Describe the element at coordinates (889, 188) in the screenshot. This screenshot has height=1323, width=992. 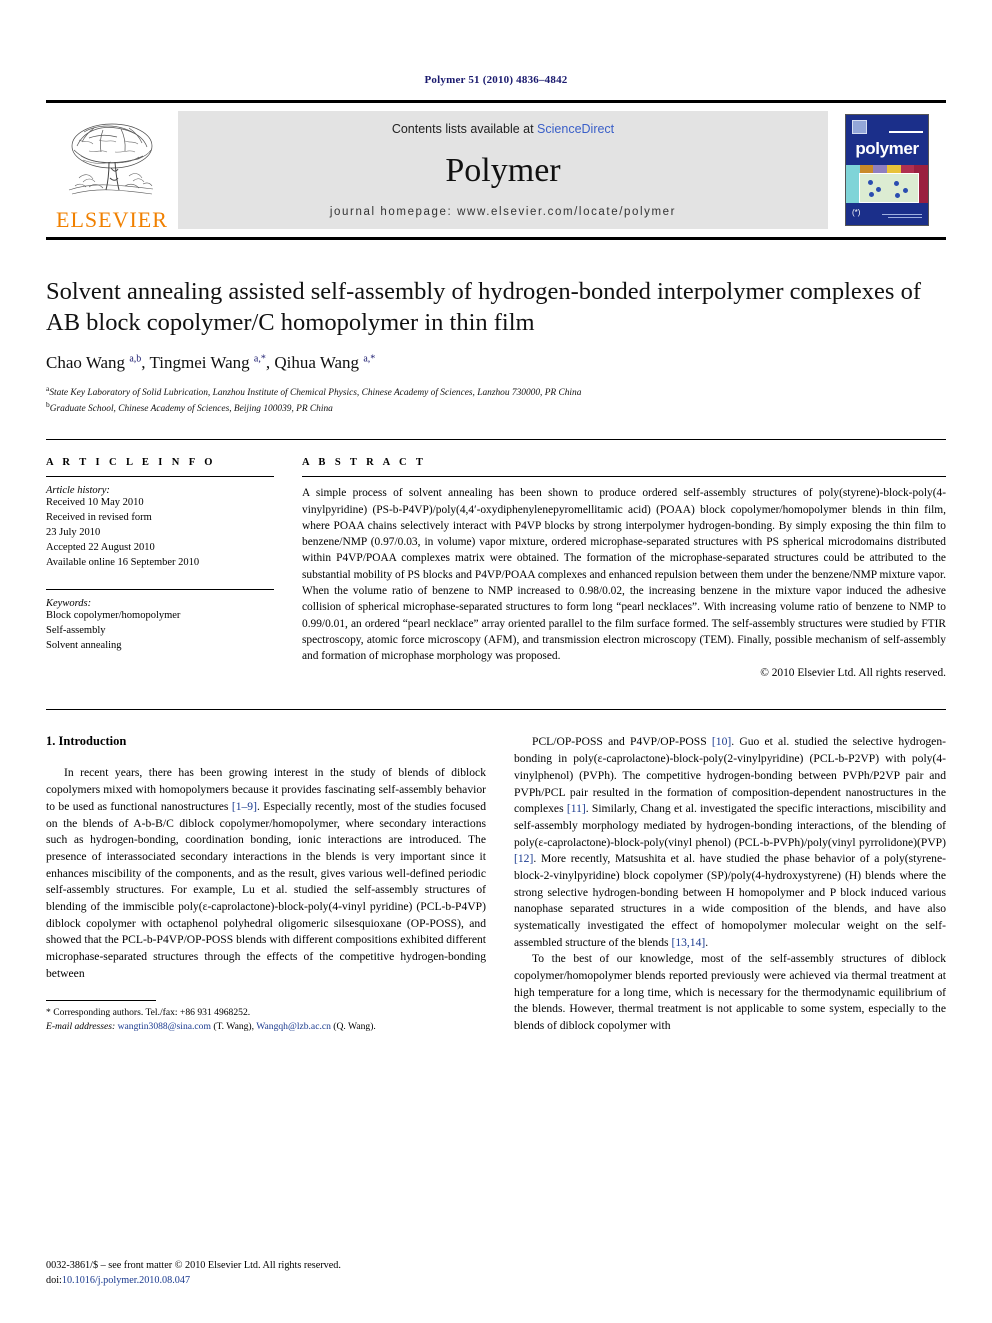
I see `cover-inset-diagram` at that location.